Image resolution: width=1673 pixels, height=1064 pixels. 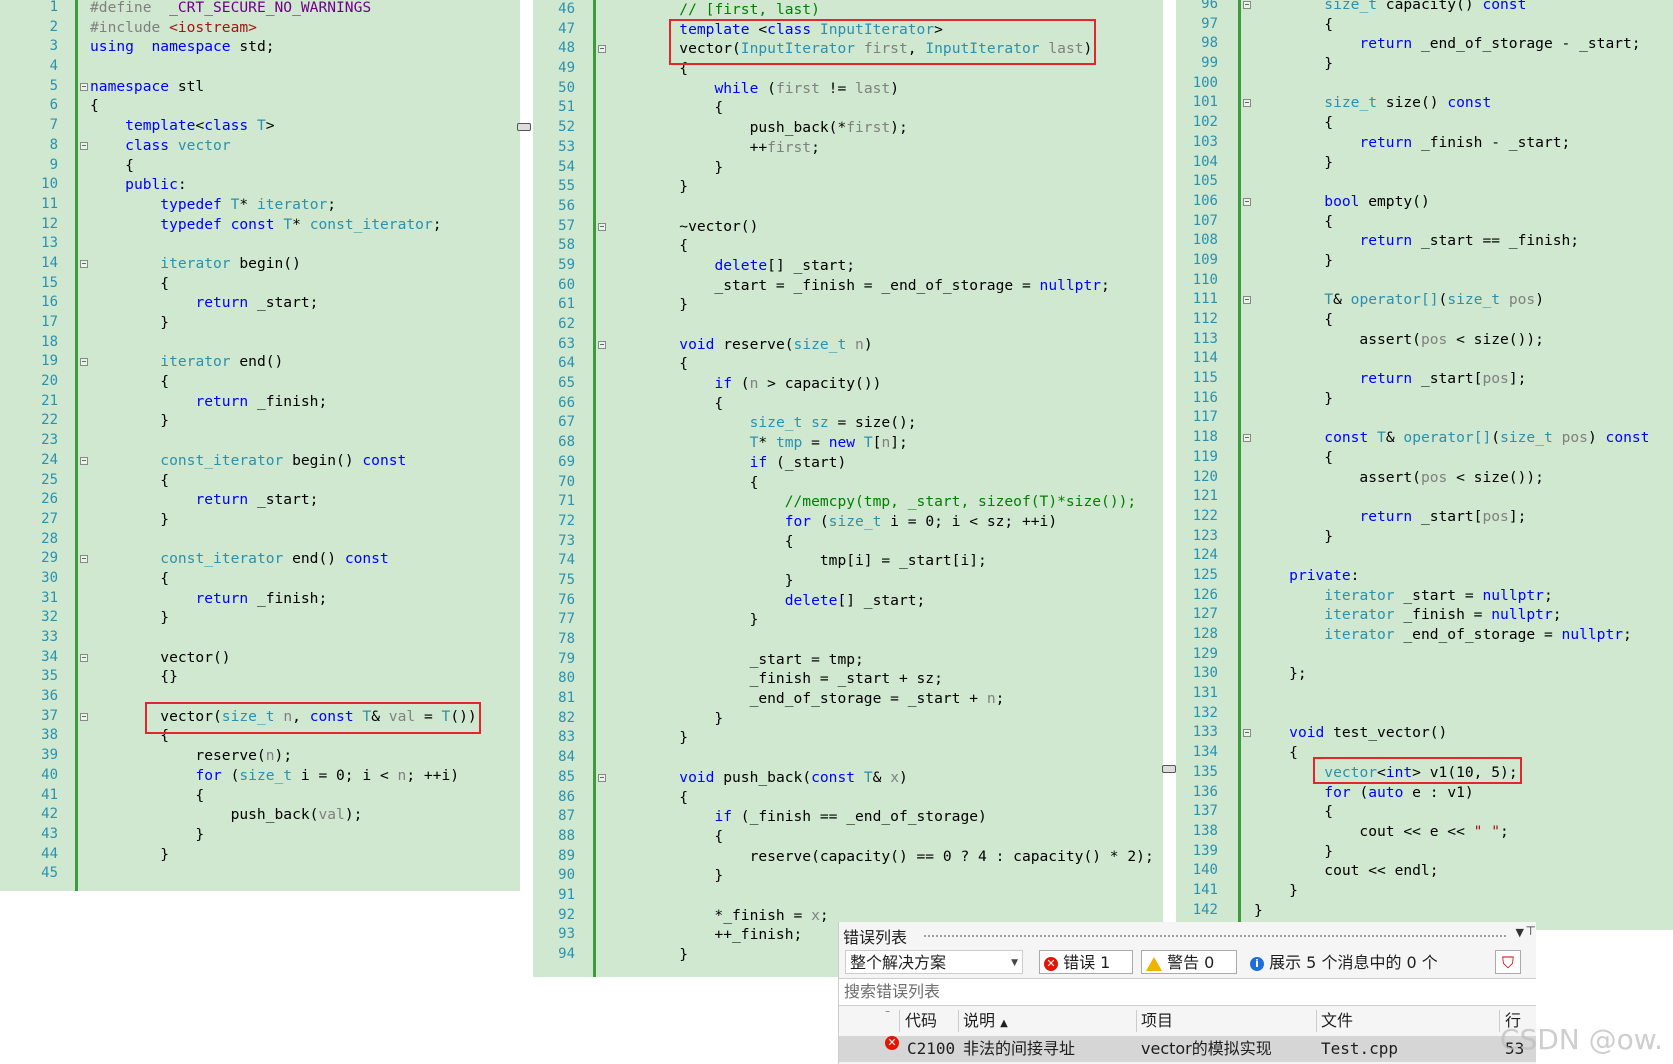 I want to click on line-number: 80, so click(x=566, y=678).